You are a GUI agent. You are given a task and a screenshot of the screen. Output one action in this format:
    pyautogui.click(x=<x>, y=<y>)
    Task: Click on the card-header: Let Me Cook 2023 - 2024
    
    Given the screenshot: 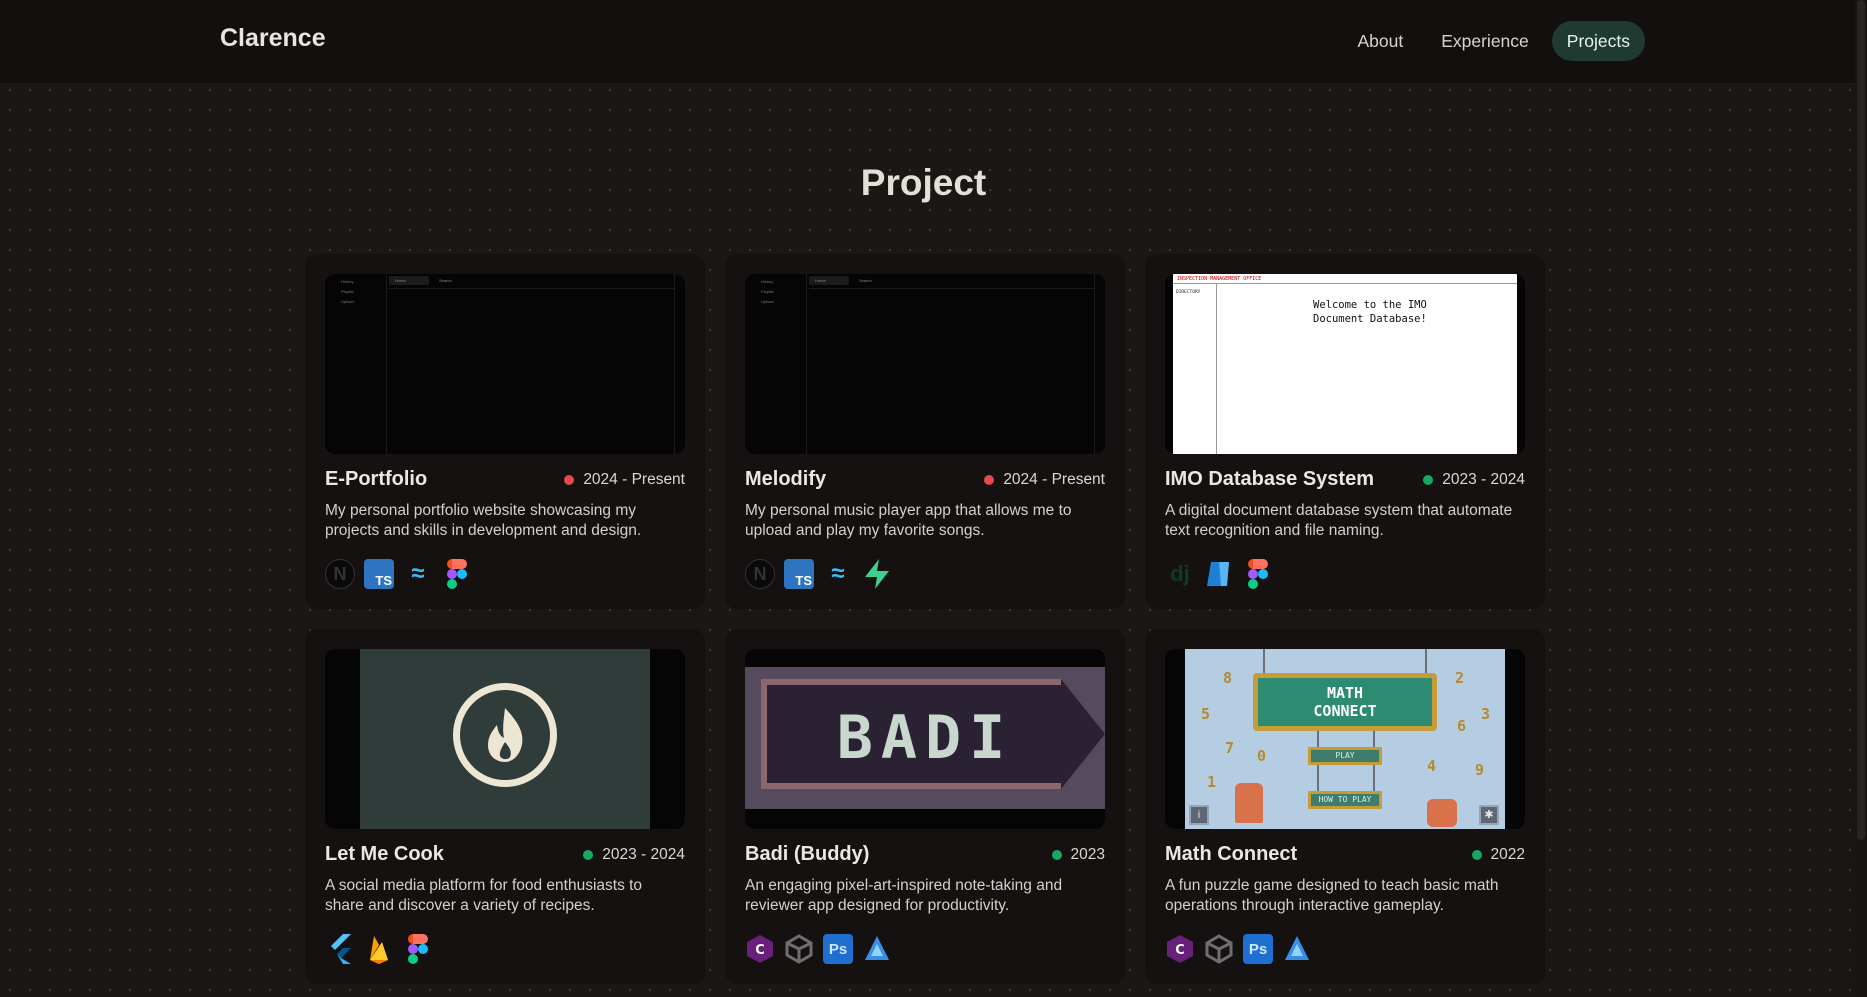 What is the action you would take?
    pyautogui.click(x=505, y=854)
    